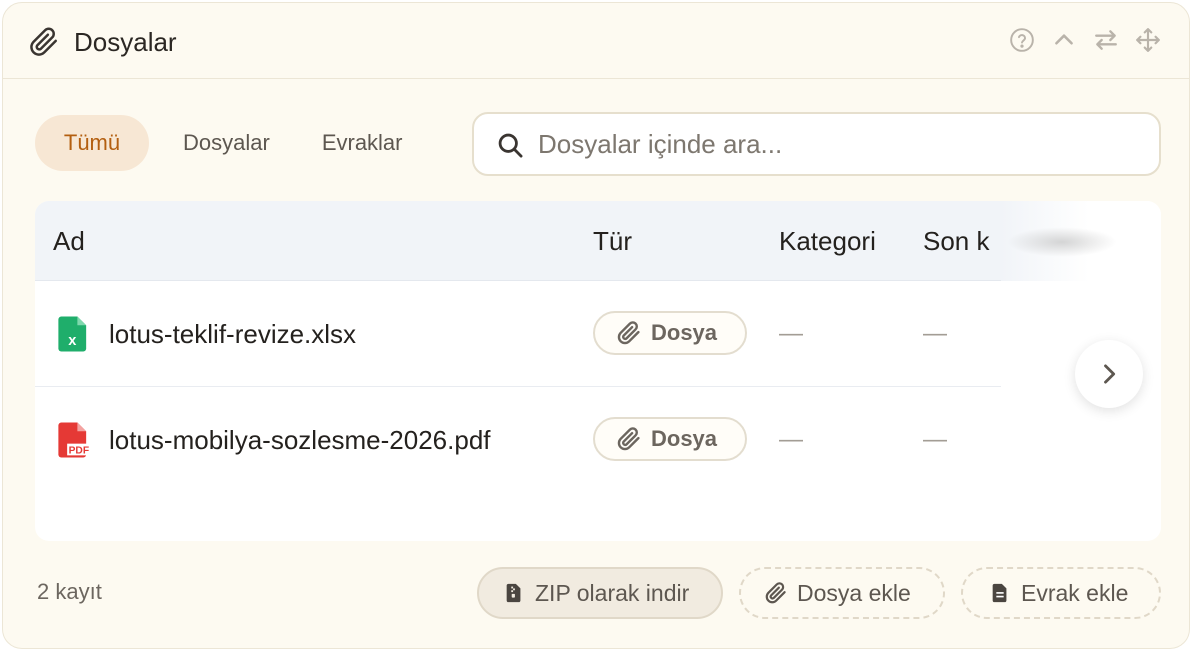 This screenshot has width=1192, height=652. I want to click on record-count: 2 kayıt, so click(69, 591).